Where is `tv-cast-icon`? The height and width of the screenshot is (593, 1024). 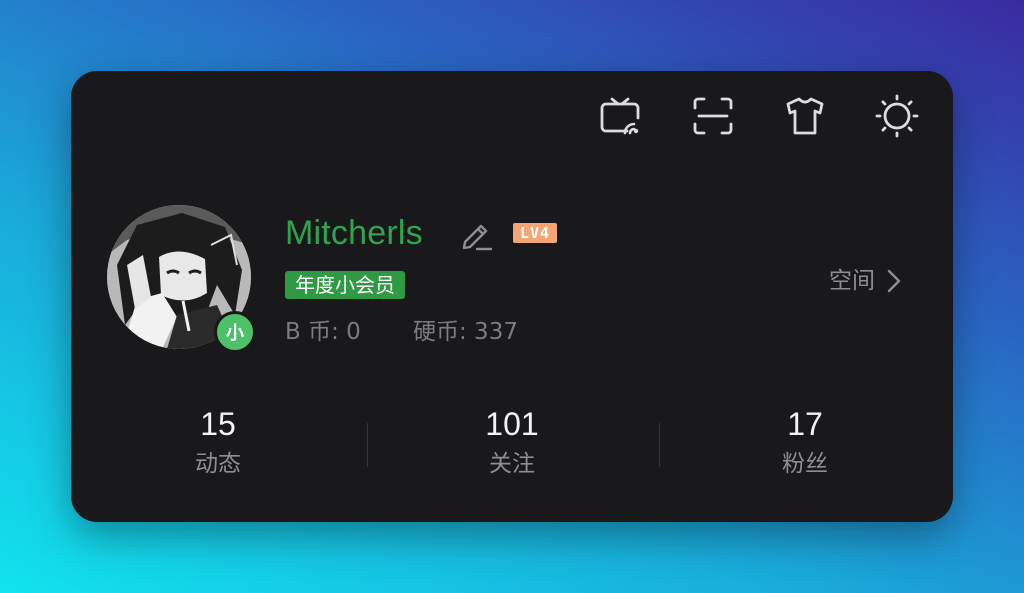 tv-cast-icon is located at coordinates (620, 116).